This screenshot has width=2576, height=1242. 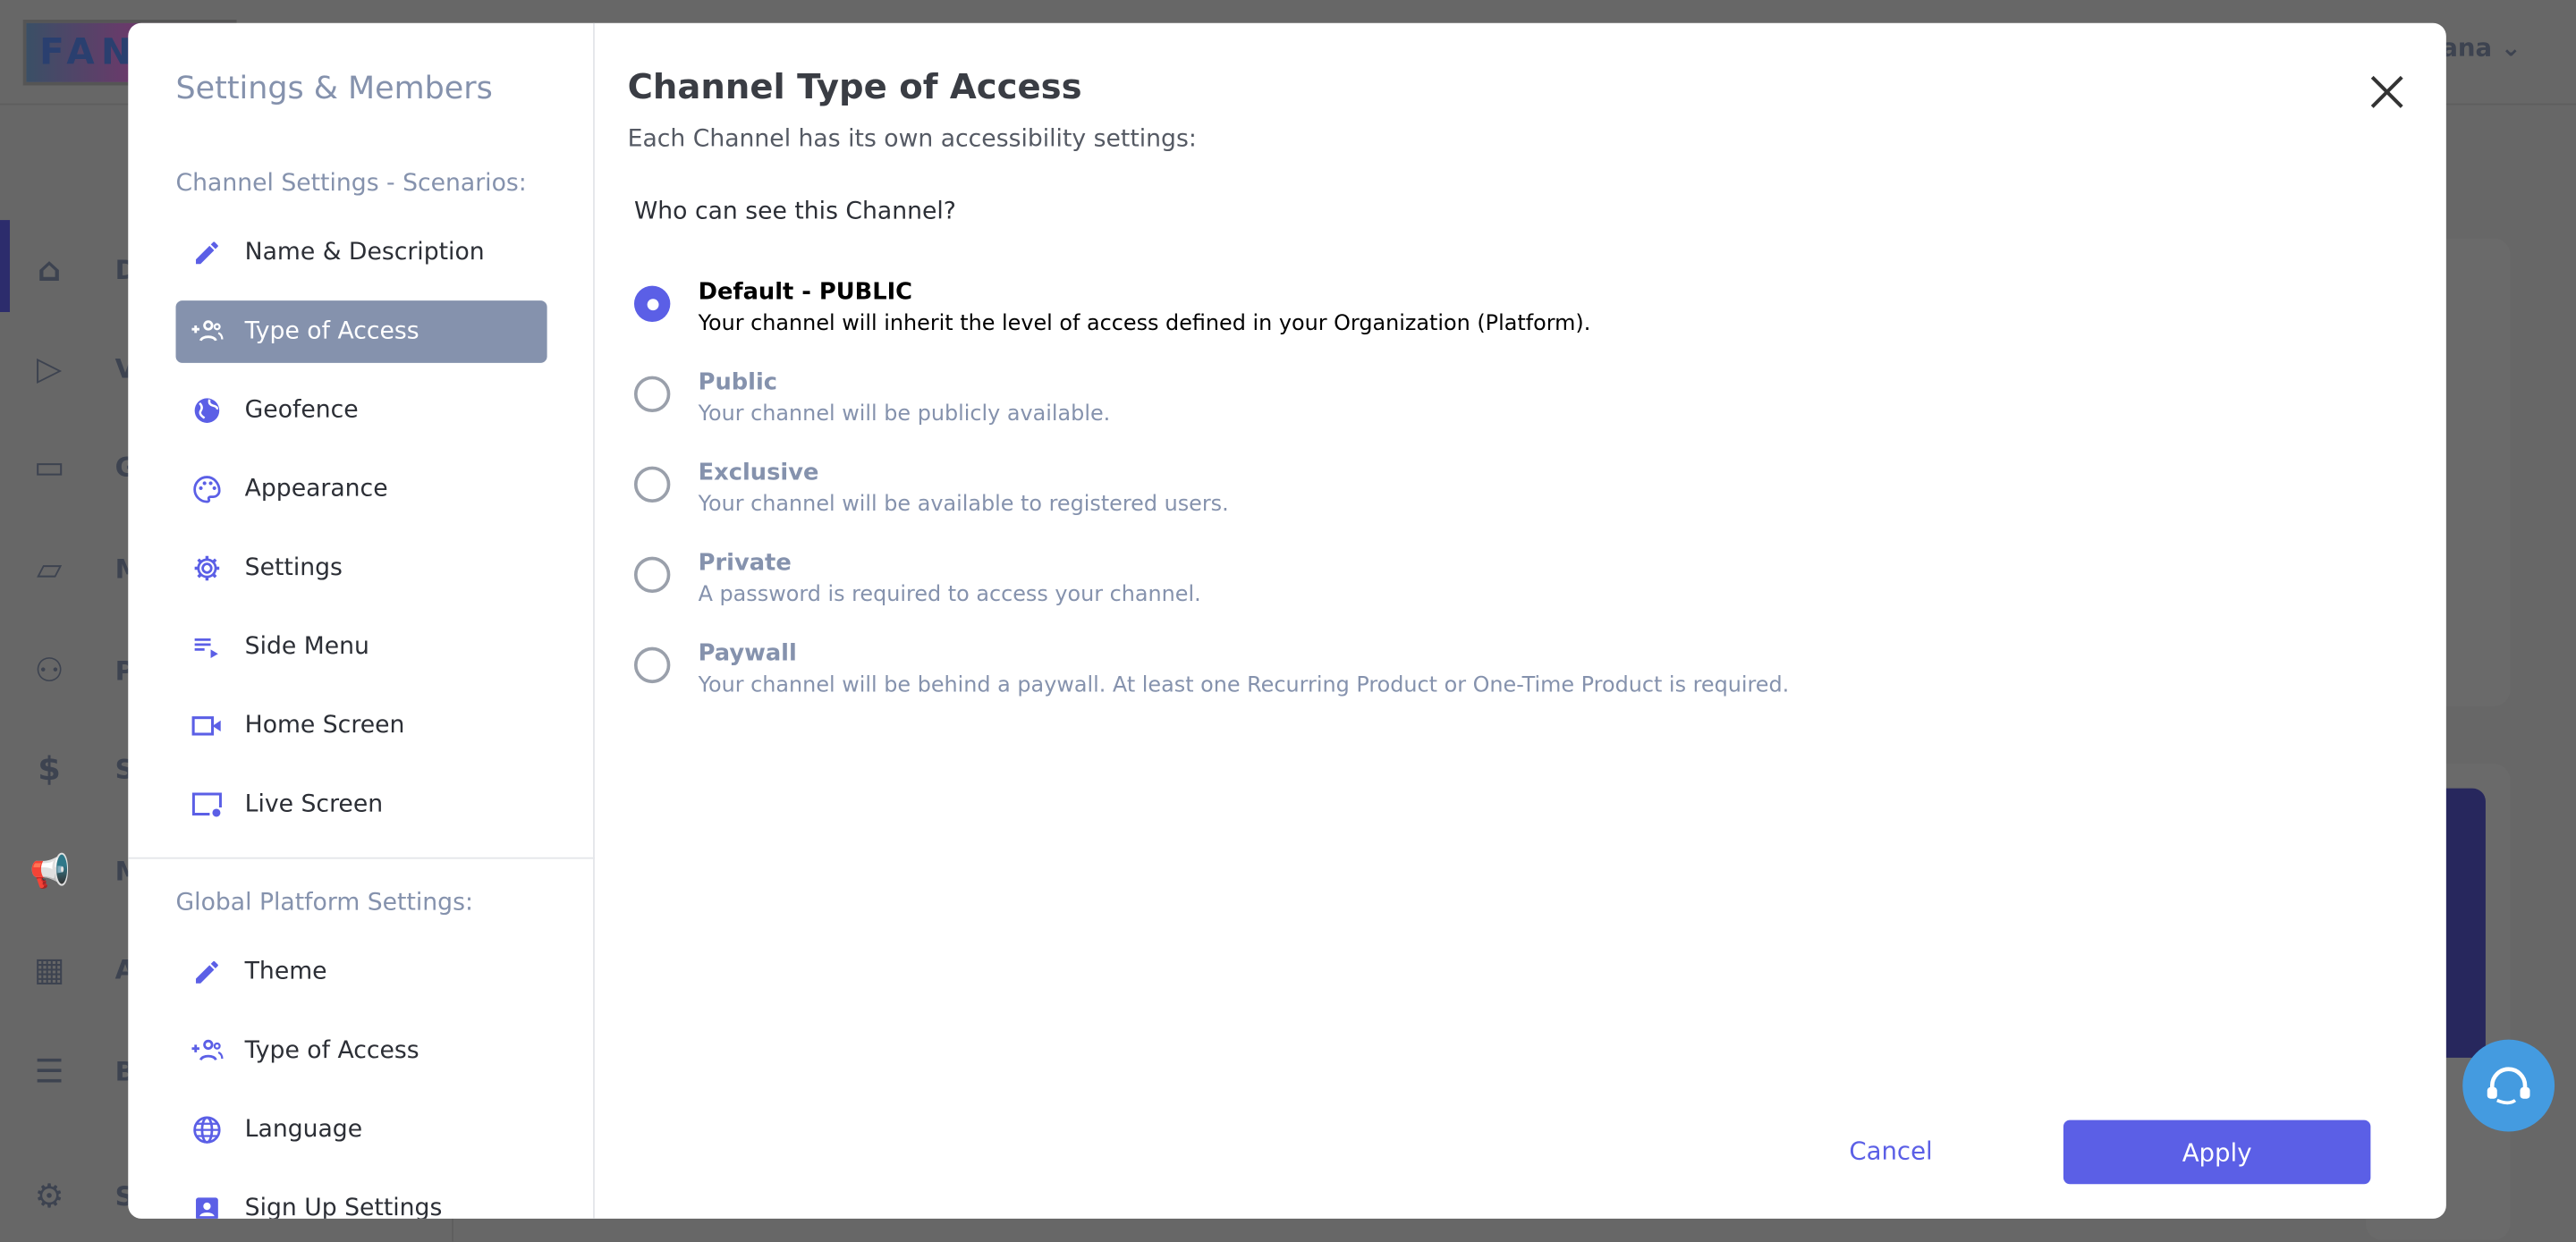 What do you see at coordinates (207, 568) in the screenshot?
I see `gear-icon` at bounding box center [207, 568].